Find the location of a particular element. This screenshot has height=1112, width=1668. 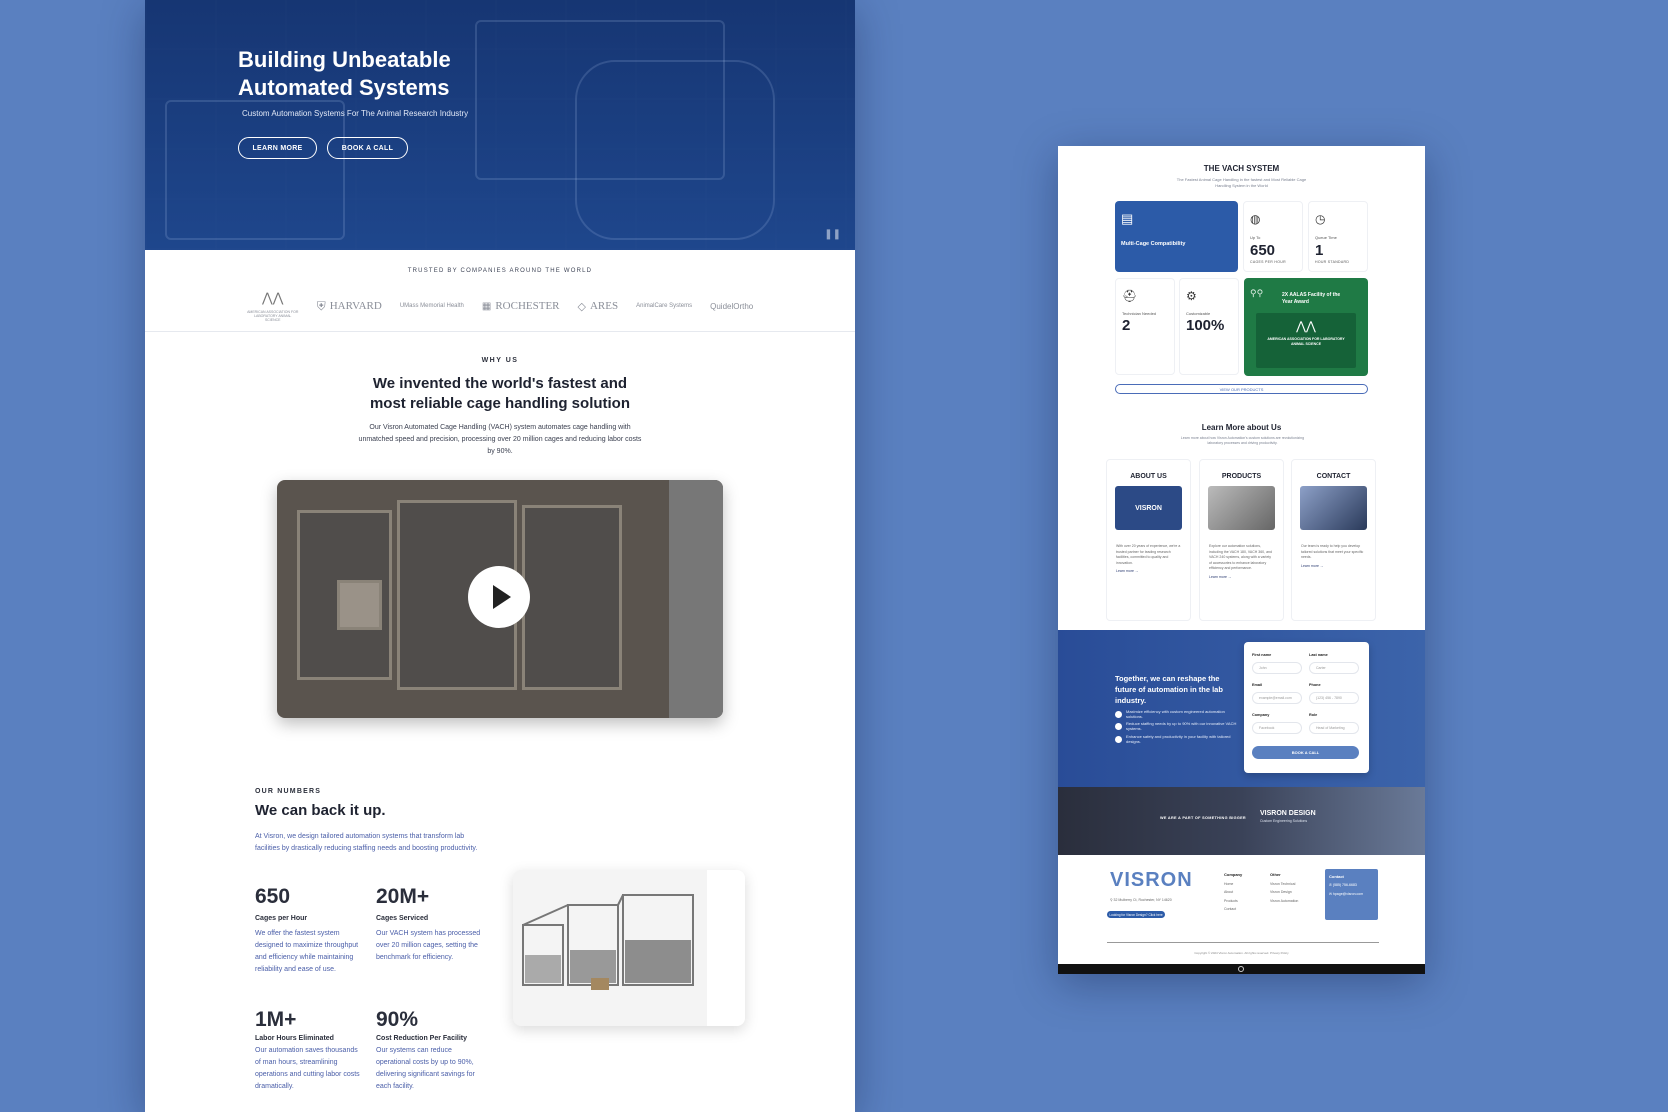

tile-cages-per-hour: ◍ Up To 650 CAGES PER HOUR is located at coordinates (1273, 236).